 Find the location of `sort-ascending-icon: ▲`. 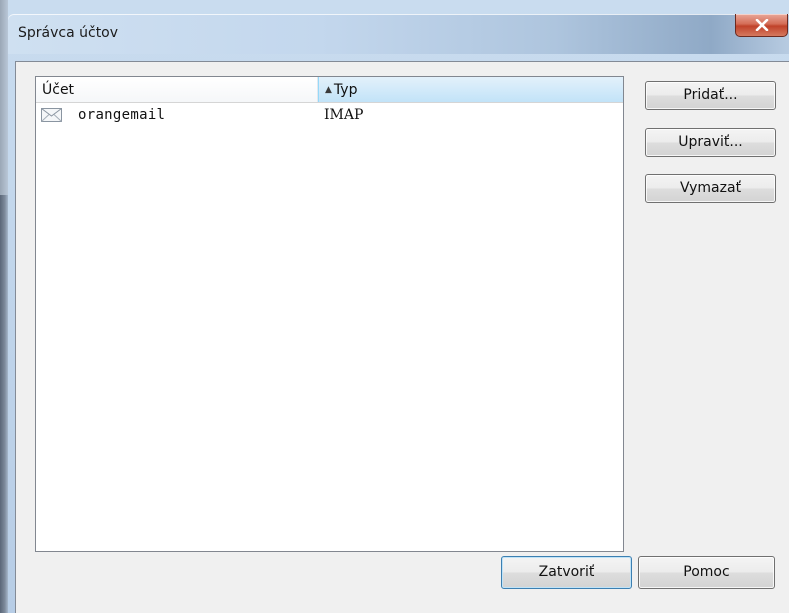

sort-ascending-icon: ▲ is located at coordinates (328, 90).